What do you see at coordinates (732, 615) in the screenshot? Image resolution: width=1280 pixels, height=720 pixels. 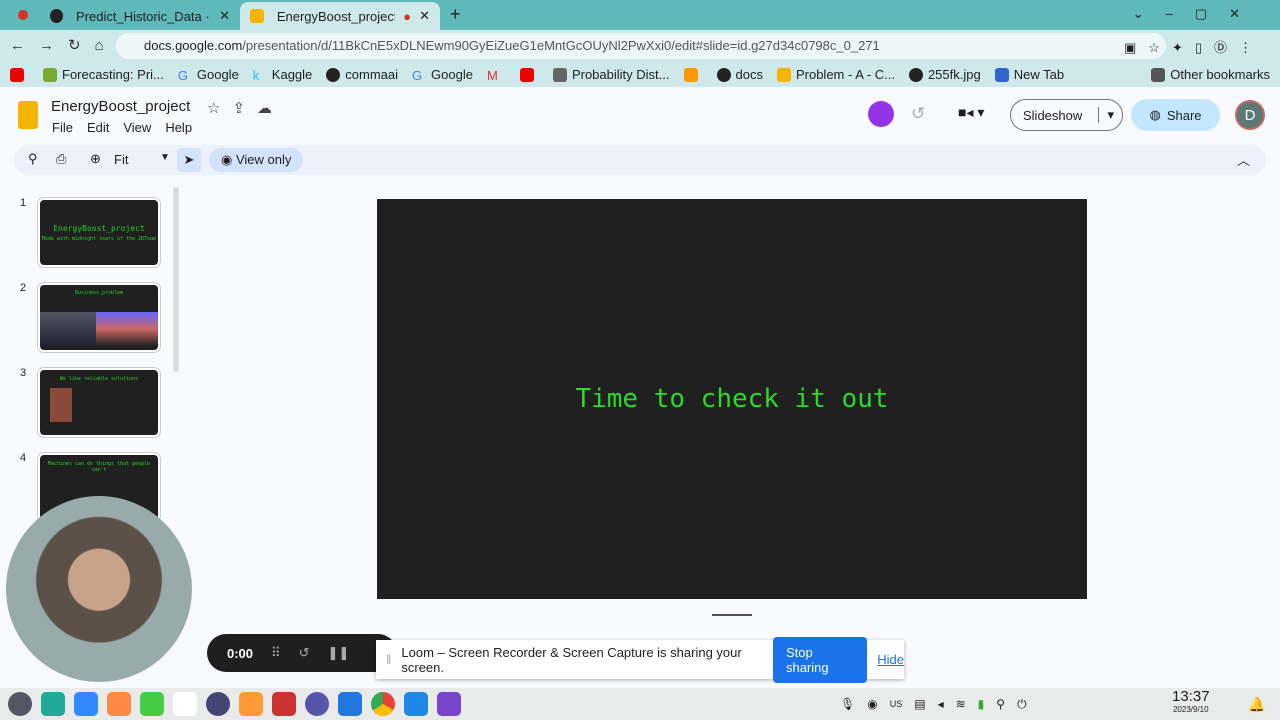 I see `resize-handle` at bounding box center [732, 615].